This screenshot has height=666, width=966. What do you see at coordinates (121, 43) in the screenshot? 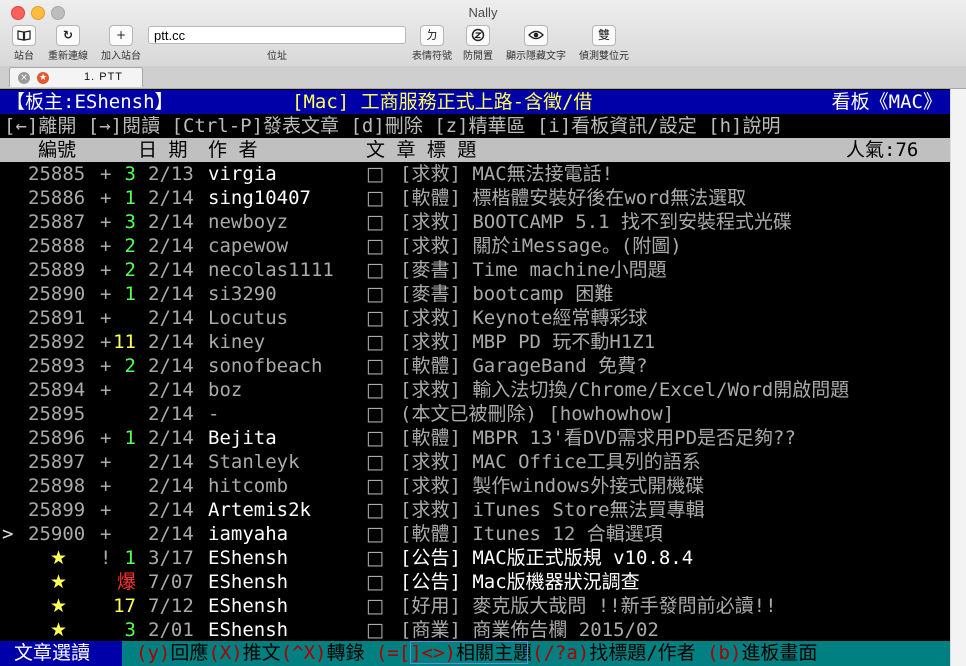
I see `add-site-button: + 加入站台` at bounding box center [121, 43].